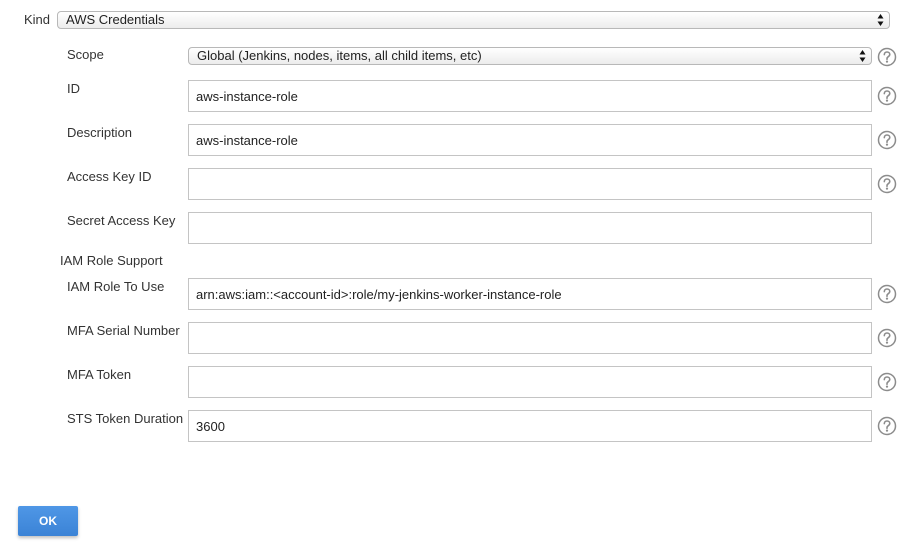 The image size is (911, 555). I want to click on kind-select-value: AWS Credentials, so click(115, 19).